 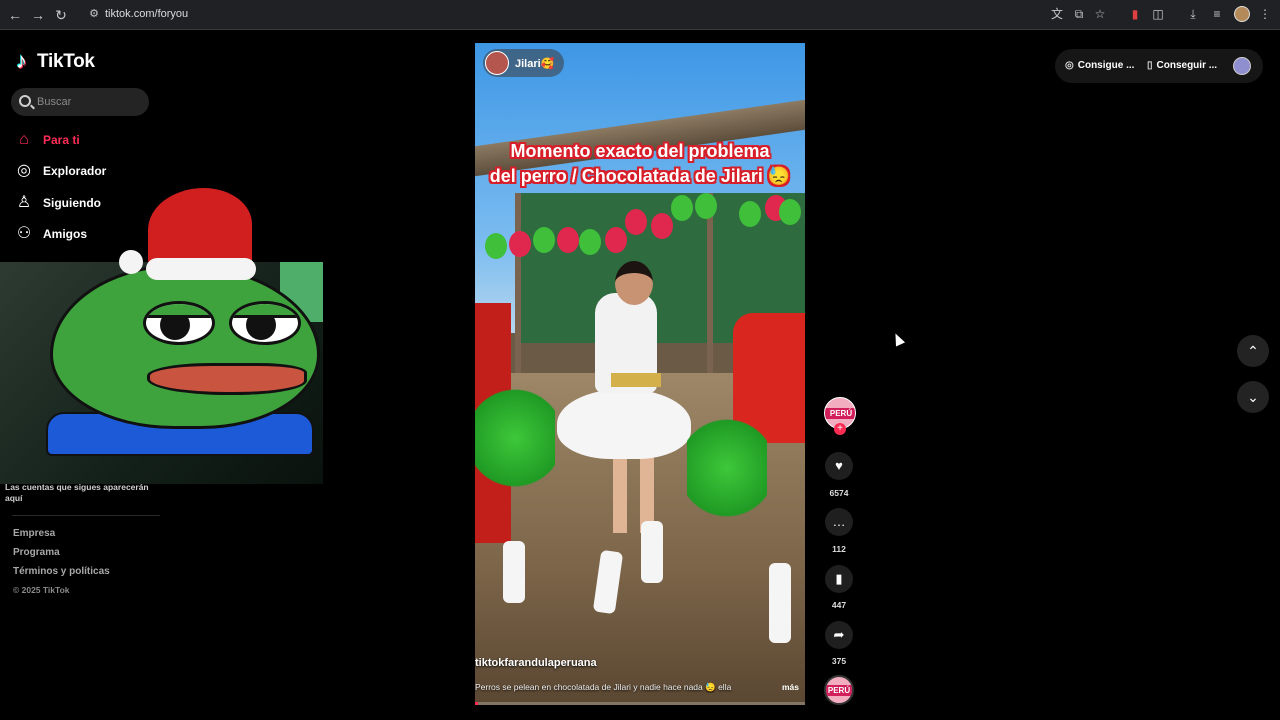 What do you see at coordinates (94, 14) in the screenshot?
I see `site-info-icon: ⚙` at bounding box center [94, 14].